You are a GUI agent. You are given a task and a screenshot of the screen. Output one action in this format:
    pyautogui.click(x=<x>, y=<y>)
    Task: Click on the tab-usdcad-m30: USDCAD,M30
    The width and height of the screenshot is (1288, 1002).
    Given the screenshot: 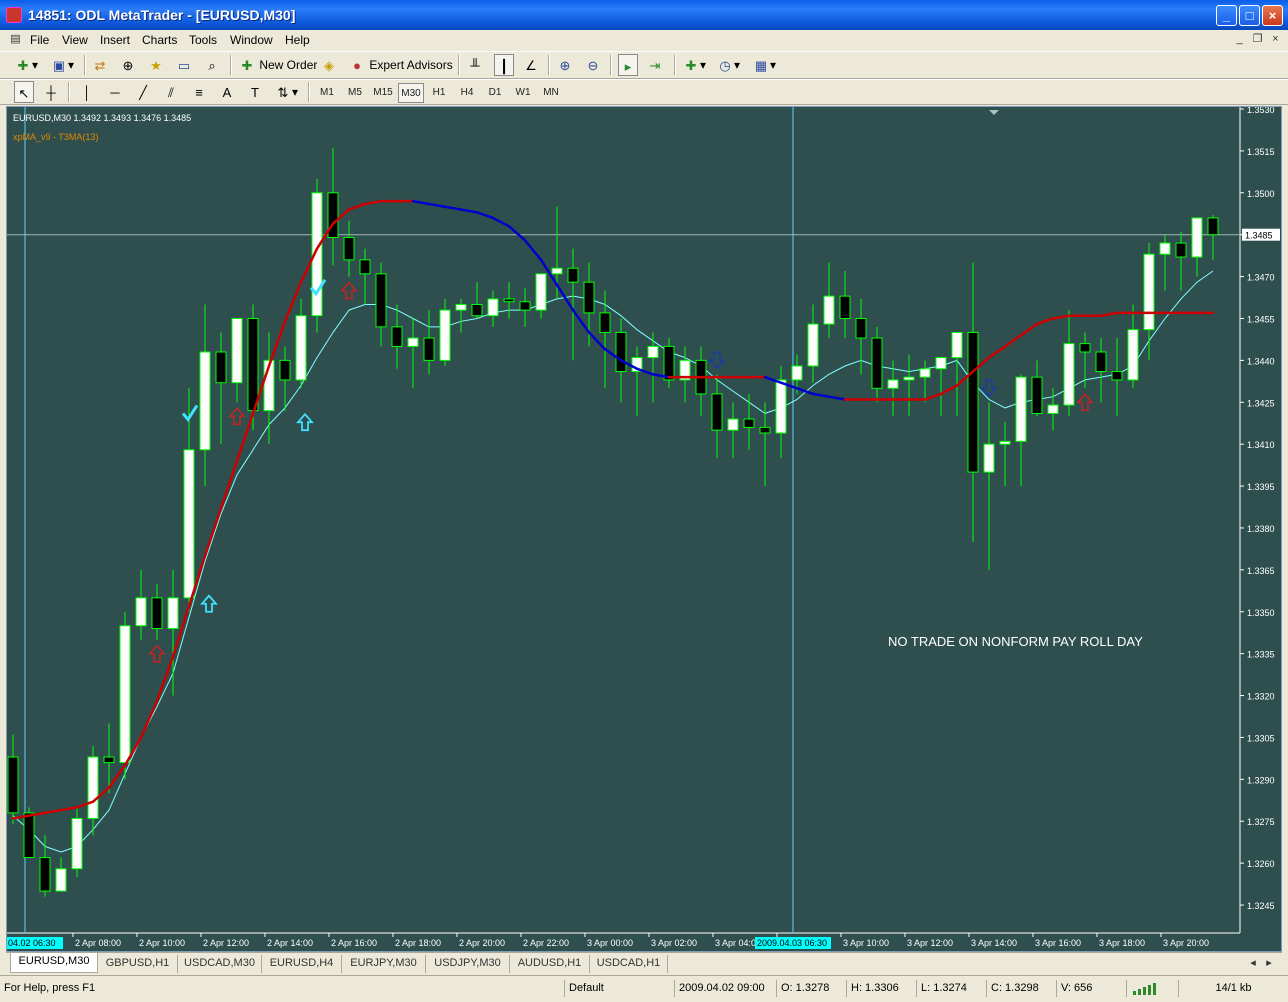 What is the action you would take?
    pyautogui.click(x=220, y=964)
    